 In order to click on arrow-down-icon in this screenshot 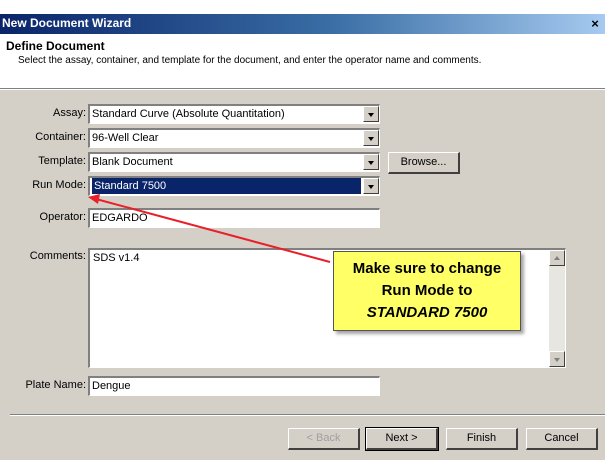, I will do `click(557, 360)`.